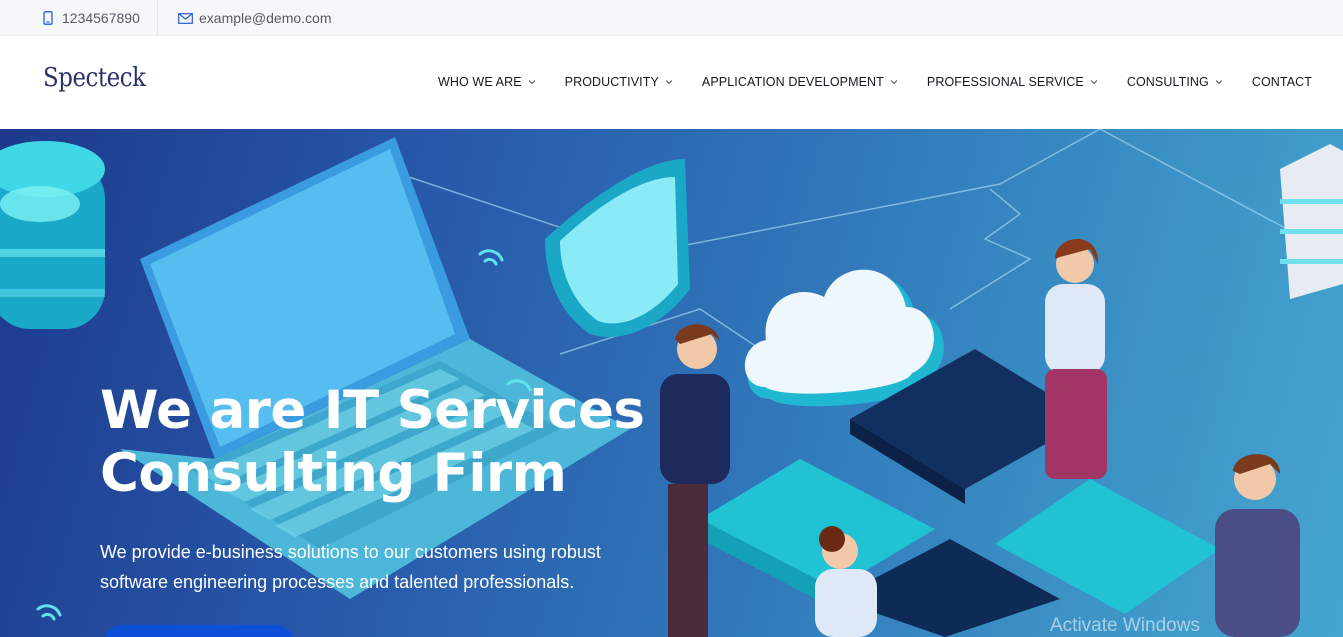 The image size is (1343, 637). What do you see at coordinates (792, 82) in the screenshot?
I see `nav-label: APPLICATION DEVELOPMENT` at bounding box center [792, 82].